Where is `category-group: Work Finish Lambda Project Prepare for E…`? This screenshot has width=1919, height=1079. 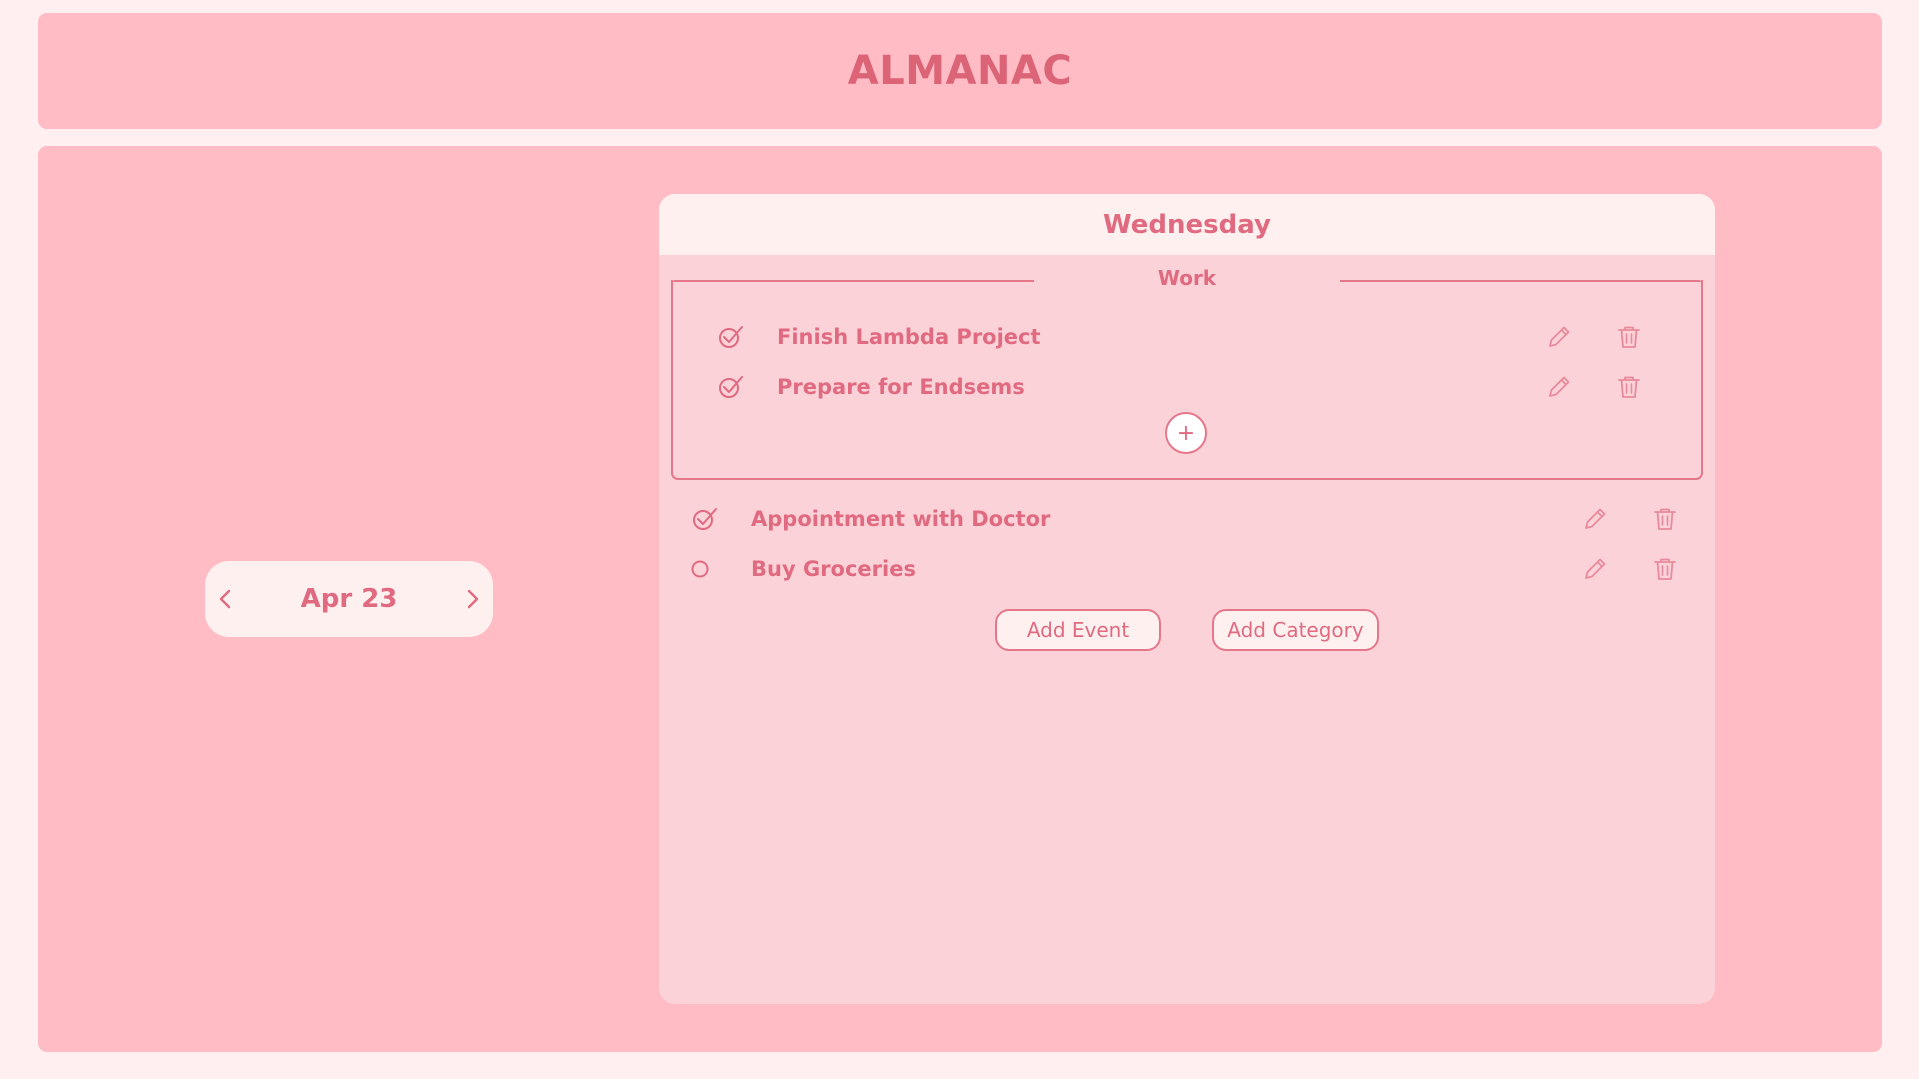
category-group: Work Finish Lambda Project Prepare for E… is located at coordinates (1187, 373).